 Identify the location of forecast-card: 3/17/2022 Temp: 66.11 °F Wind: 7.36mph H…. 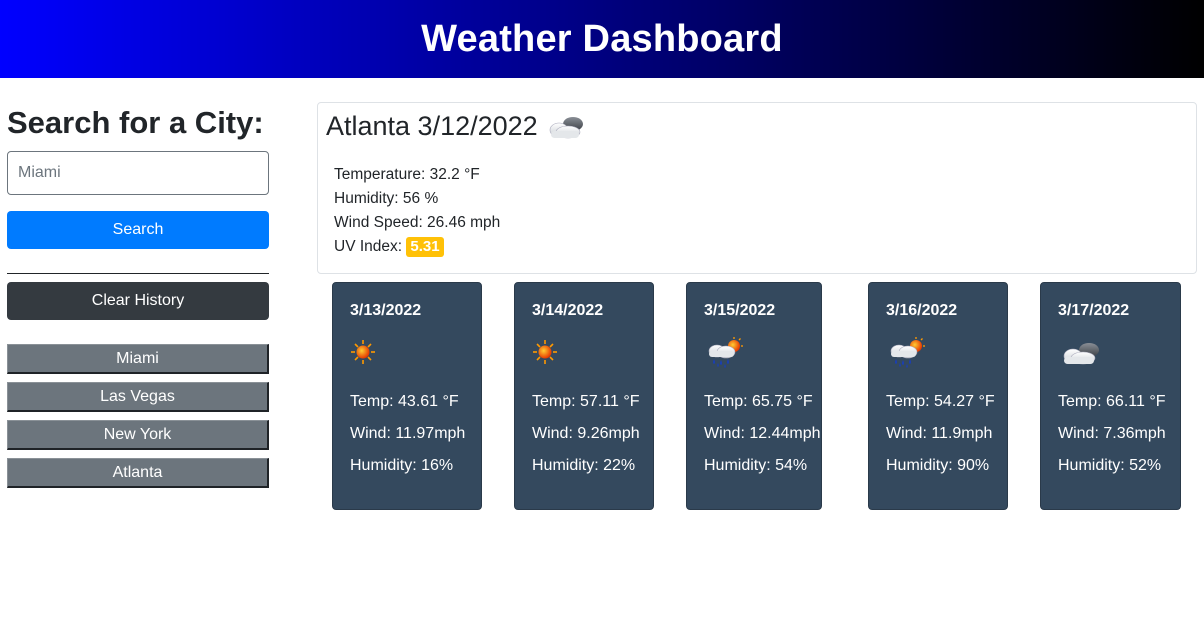
(1110, 396).